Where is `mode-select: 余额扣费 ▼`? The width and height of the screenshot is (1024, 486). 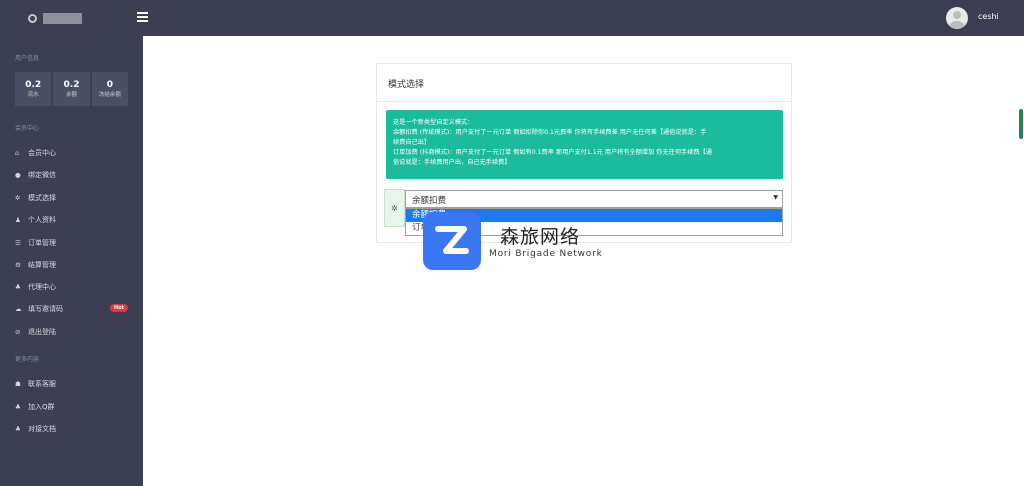
mode-select: 余额扣费 ▼ is located at coordinates (594, 199).